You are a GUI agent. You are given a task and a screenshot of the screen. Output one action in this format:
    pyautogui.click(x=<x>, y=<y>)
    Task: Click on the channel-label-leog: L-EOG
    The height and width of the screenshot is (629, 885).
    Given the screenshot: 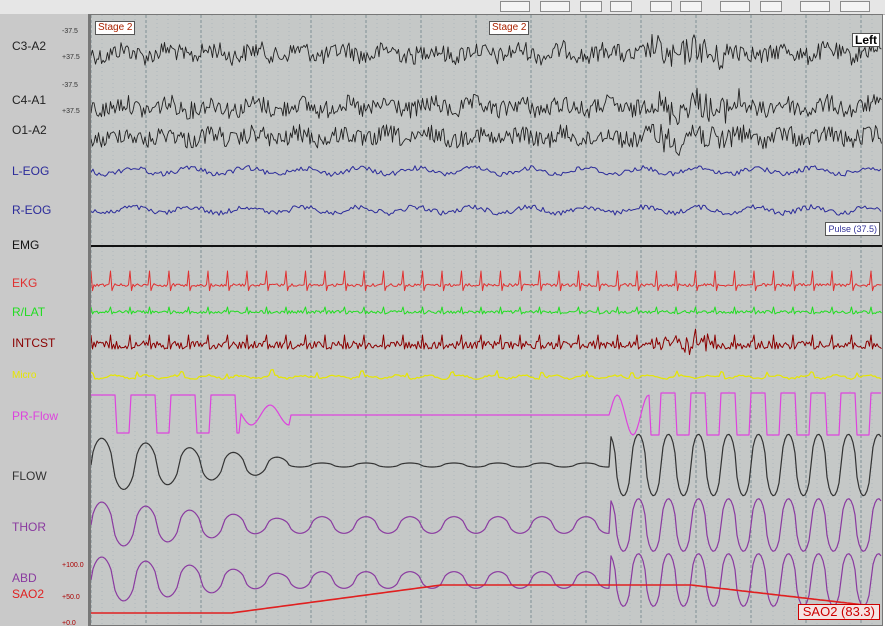 What is the action you would take?
    pyautogui.click(x=30, y=171)
    